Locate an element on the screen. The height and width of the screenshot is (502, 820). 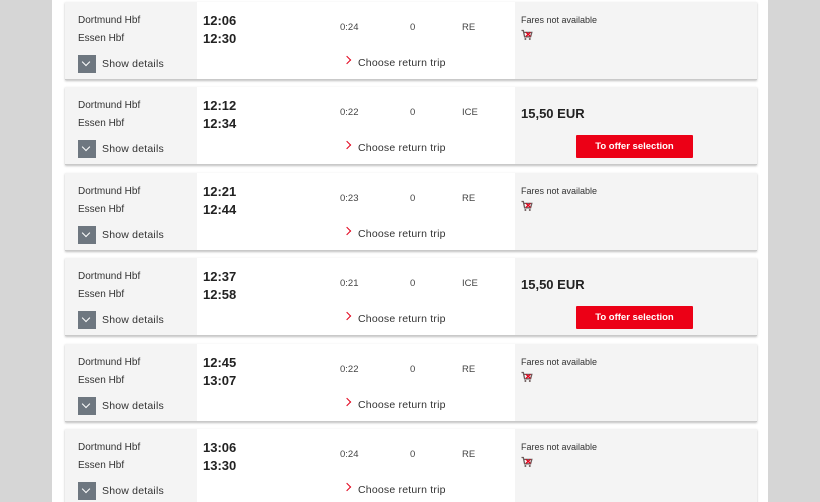
departure-time: 12:12 is located at coordinates (220, 105).